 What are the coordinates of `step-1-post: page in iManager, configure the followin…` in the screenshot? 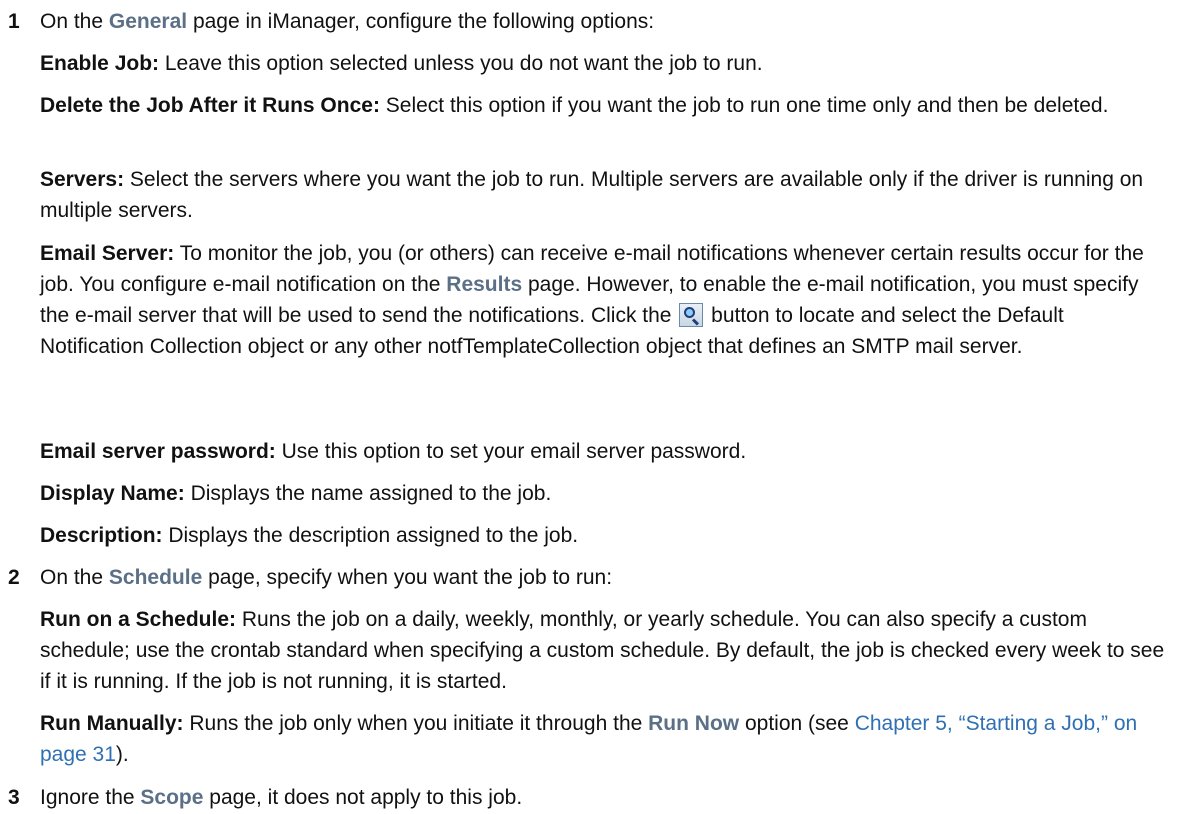 It's located at (421, 21).